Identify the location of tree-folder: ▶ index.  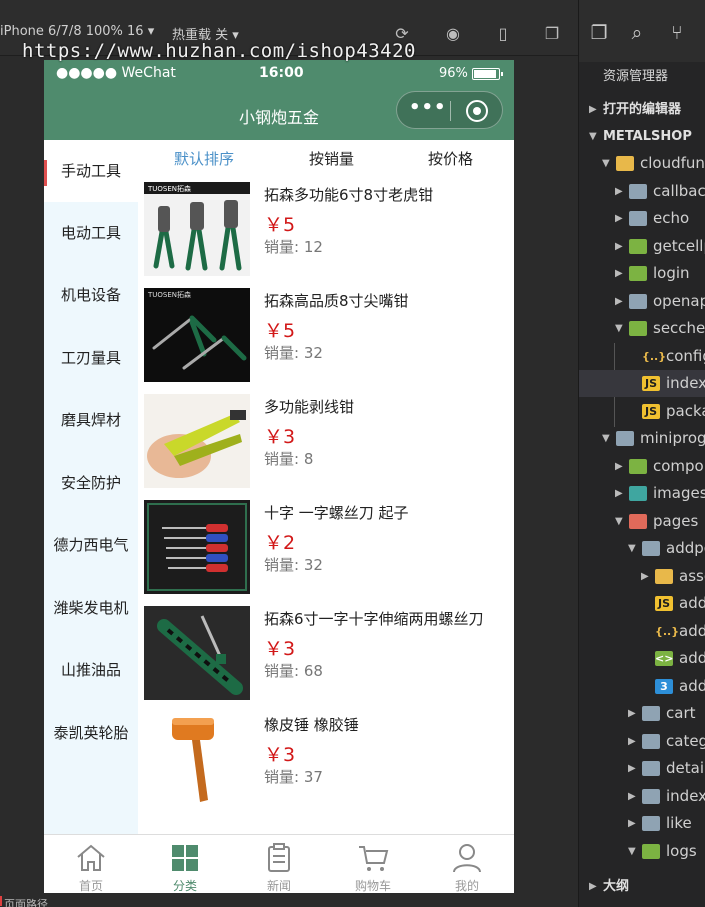
(642, 796).